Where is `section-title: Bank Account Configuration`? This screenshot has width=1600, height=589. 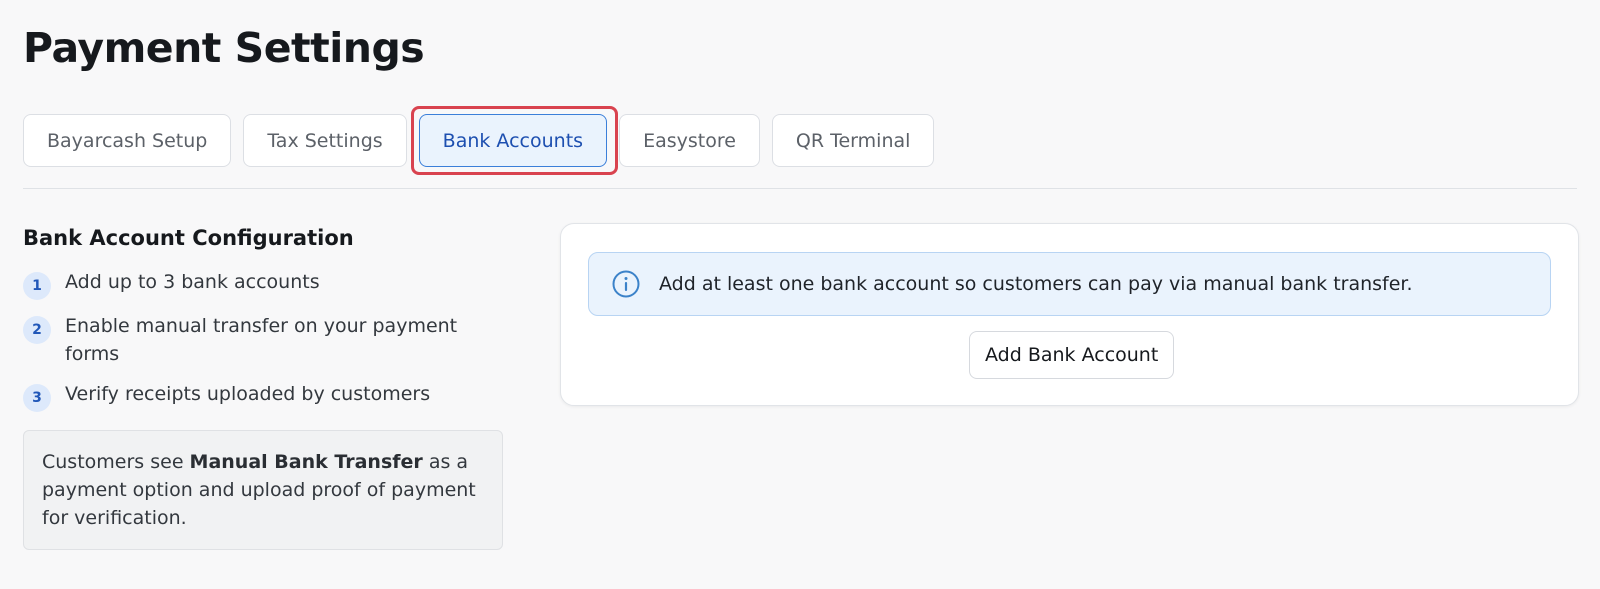 section-title: Bank Account Configuration is located at coordinates (188, 238).